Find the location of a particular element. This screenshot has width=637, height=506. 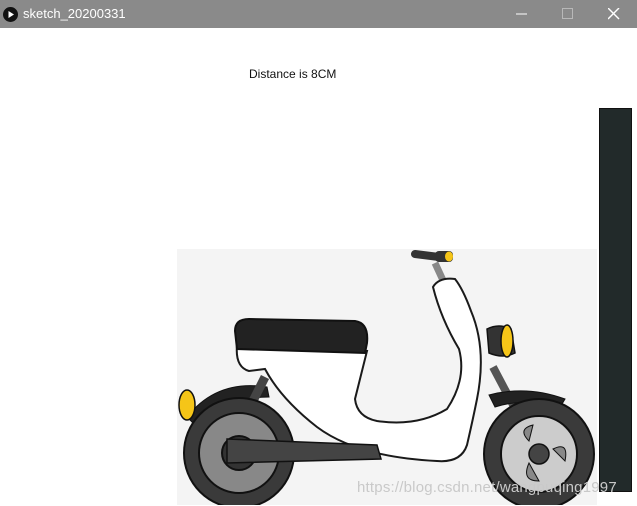

close-icon is located at coordinates (614, 14).